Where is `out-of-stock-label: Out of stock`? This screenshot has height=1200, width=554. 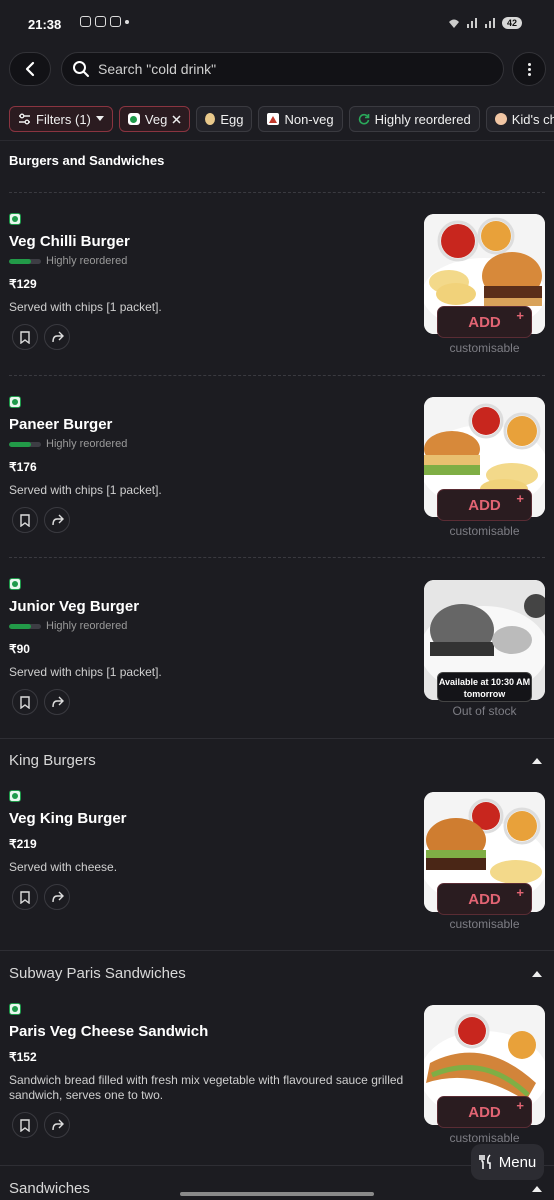
out-of-stock-label: Out of stock is located at coordinates (484, 711).